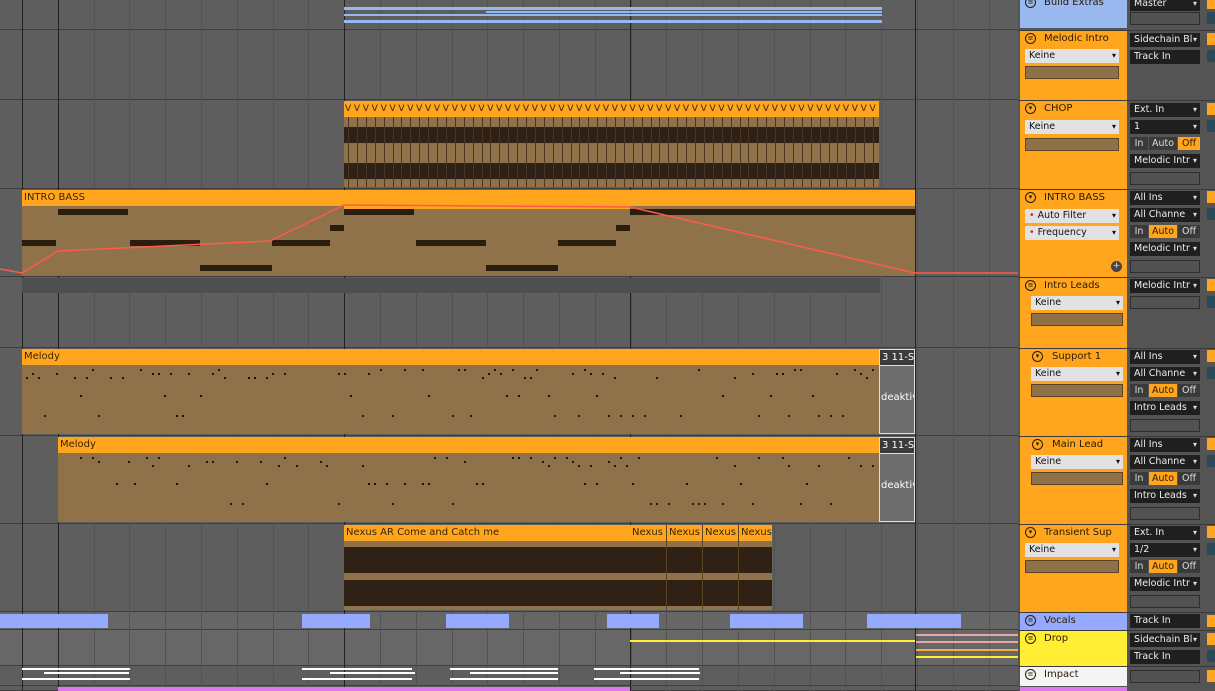  I want to click on add-lane-icon: +, so click(1116, 266).